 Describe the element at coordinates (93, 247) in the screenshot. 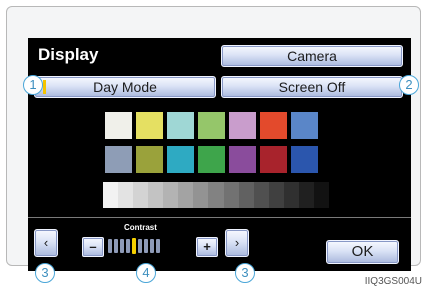

I see `contrast-minus-button: –` at that location.